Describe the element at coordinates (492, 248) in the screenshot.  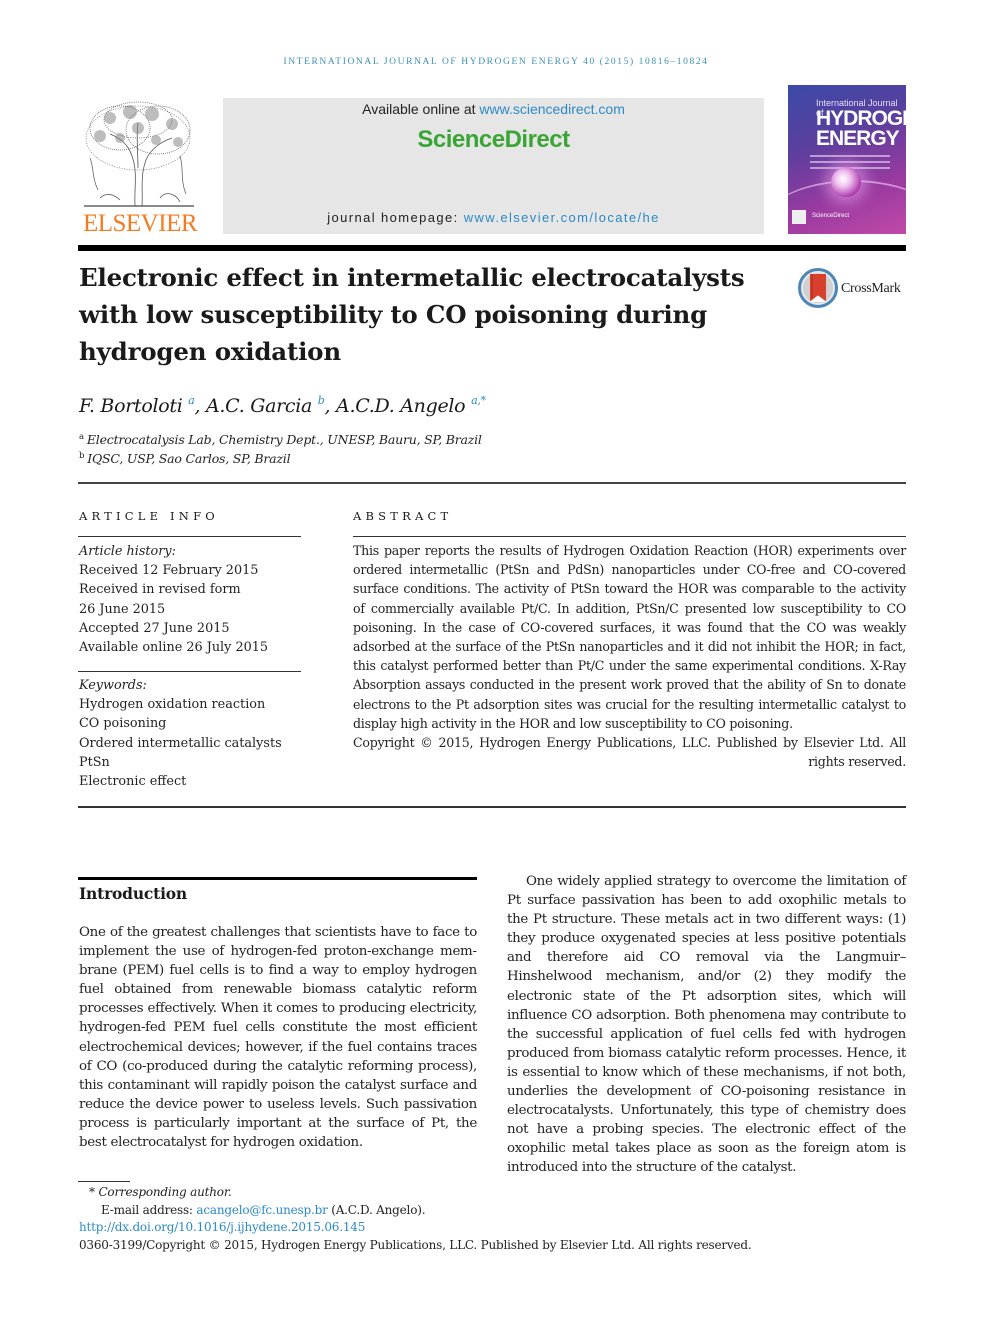
I see `header-divider` at that location.